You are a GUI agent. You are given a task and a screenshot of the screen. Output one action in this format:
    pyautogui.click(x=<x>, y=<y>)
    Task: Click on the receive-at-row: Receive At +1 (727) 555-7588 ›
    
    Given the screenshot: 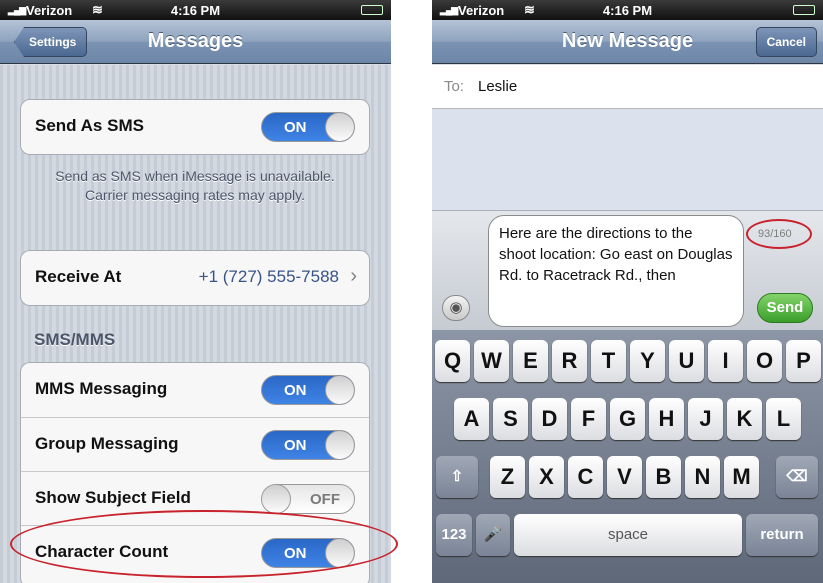 What is the action you would take?
    pyautogui.click(x=195, y=278)
    